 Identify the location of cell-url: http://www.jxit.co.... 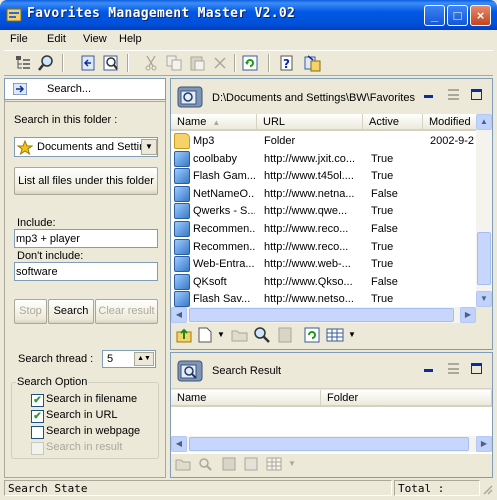
(310, 158).